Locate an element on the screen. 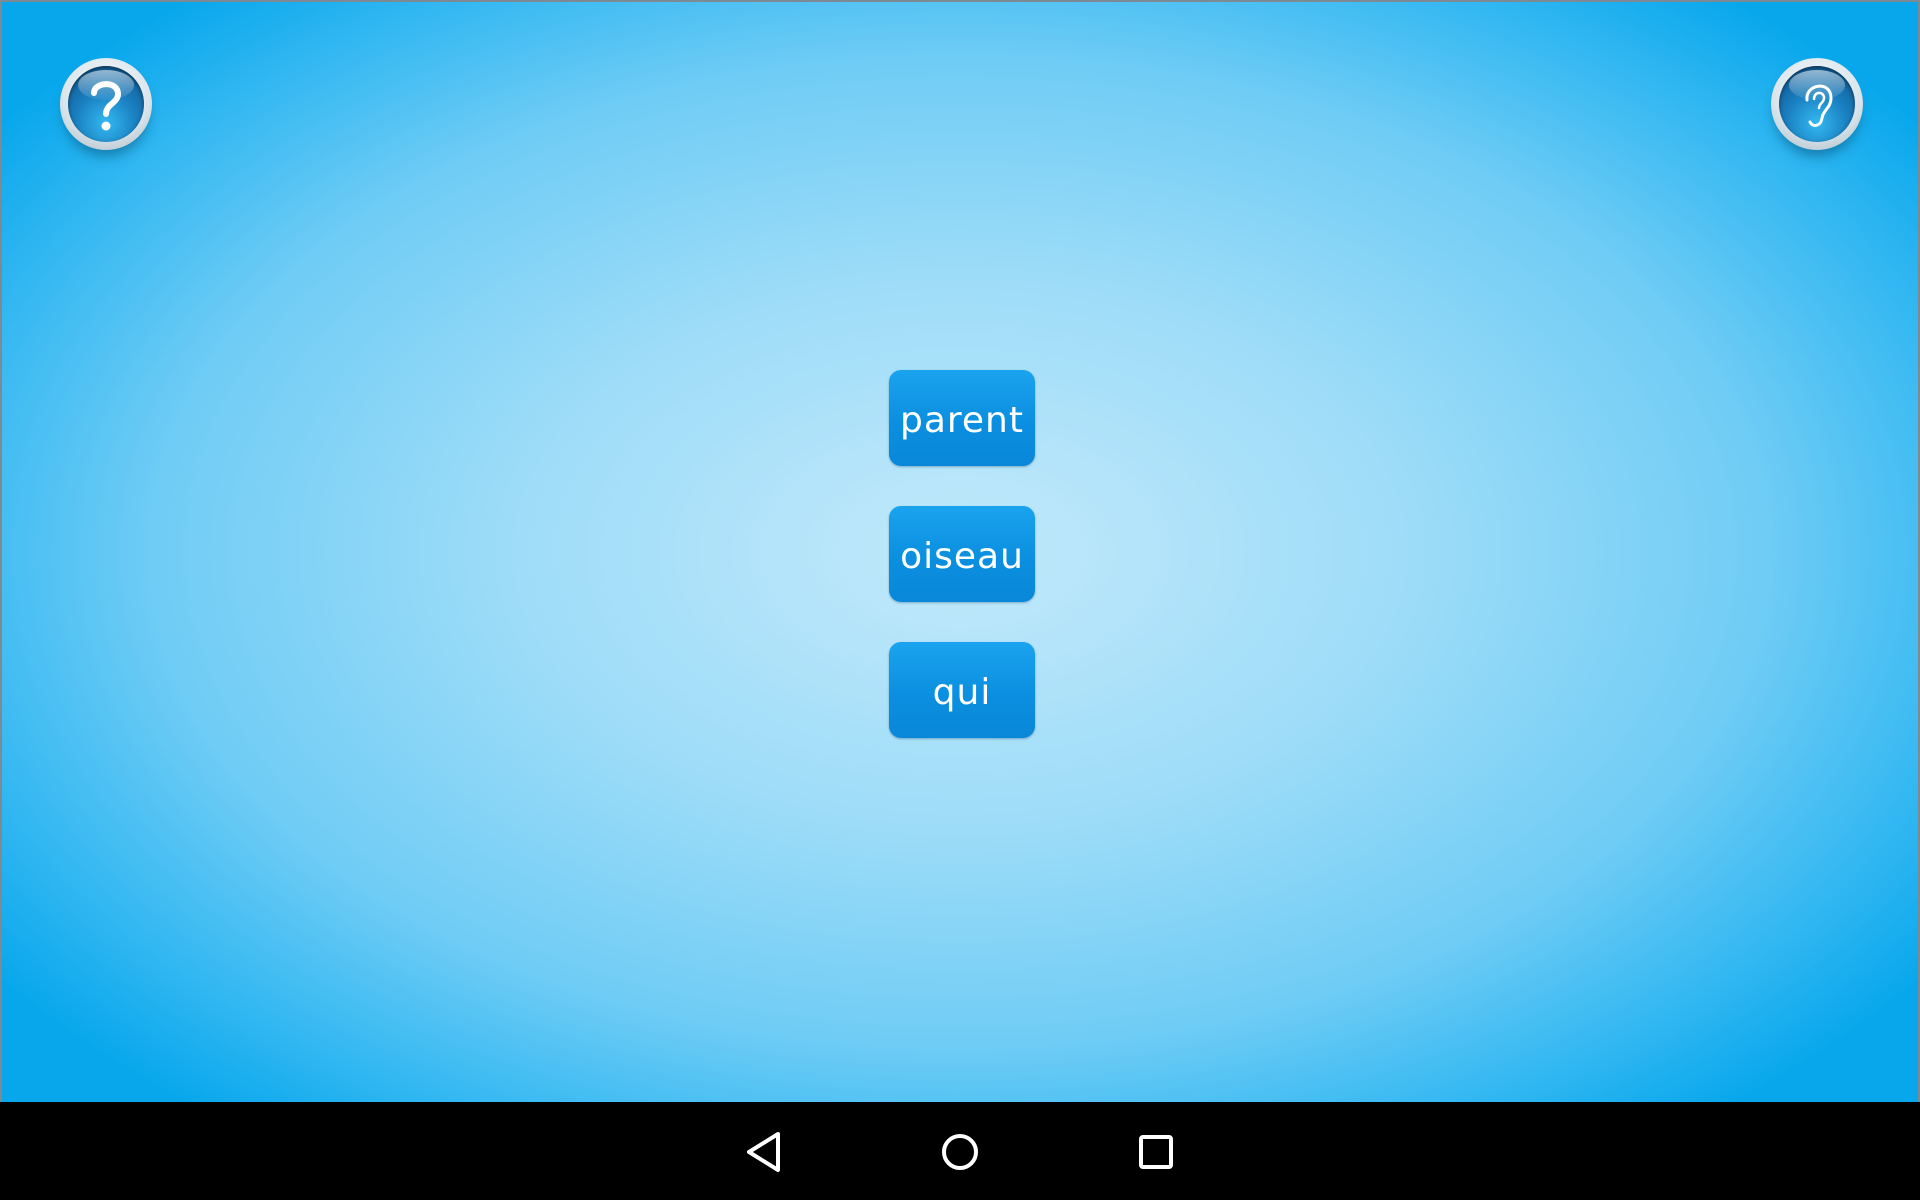 The image size is (1920, 1200). nav-back-button is located at coordinates (764, 1152).